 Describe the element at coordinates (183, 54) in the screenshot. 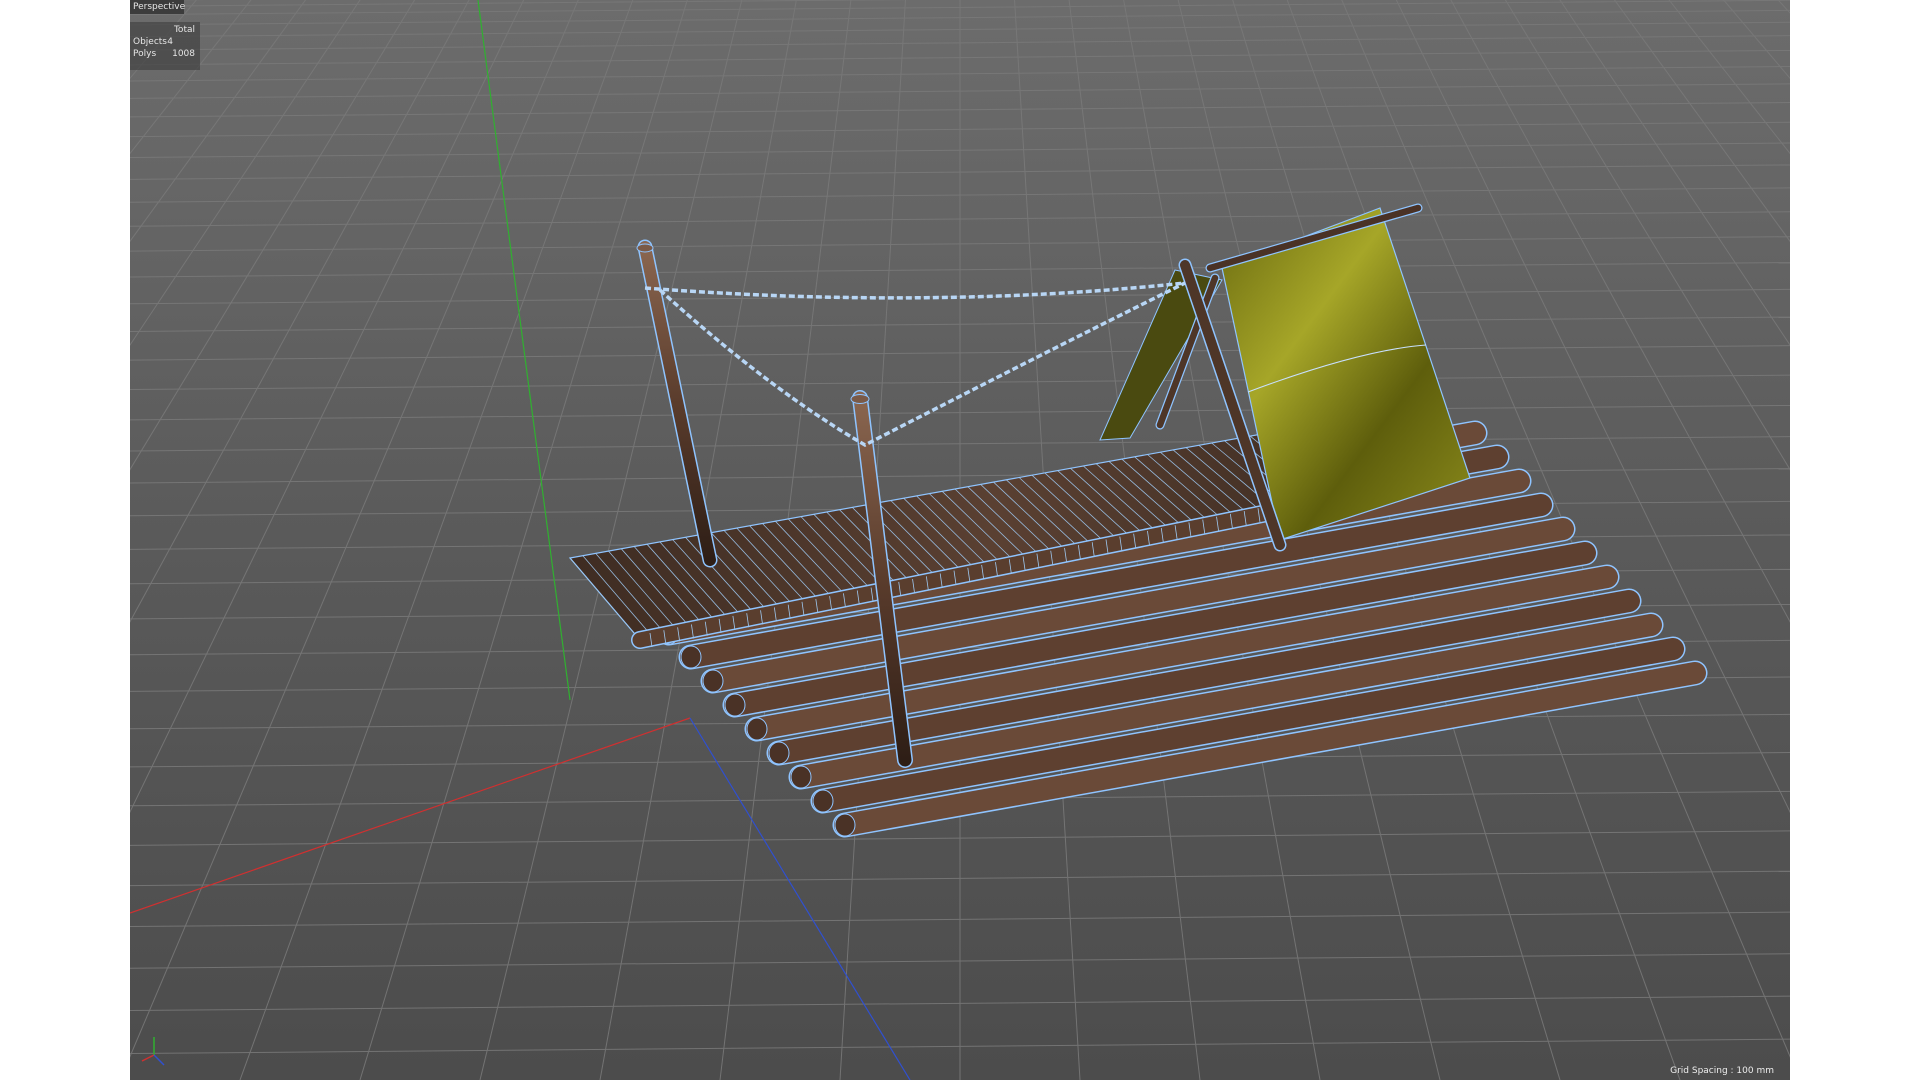

I see `stats-value-polys: 1008` at that location.